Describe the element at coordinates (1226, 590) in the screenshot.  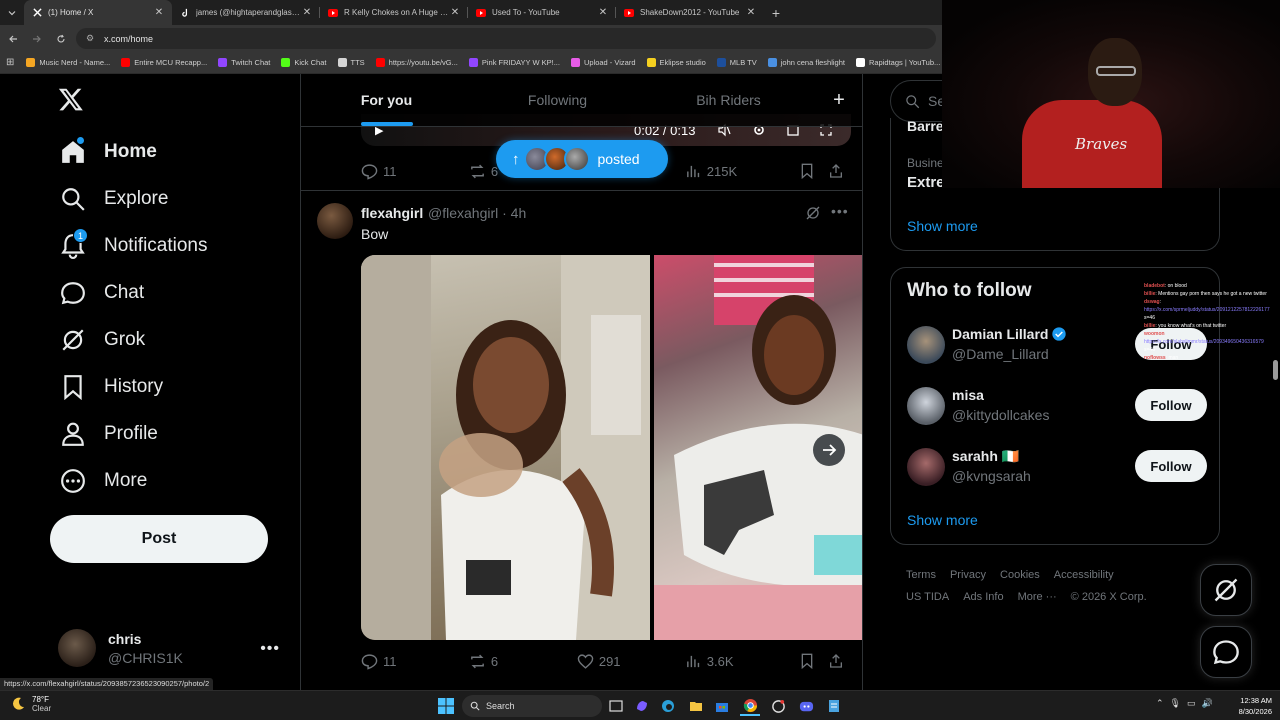
I see `grok-float-button` at that location.